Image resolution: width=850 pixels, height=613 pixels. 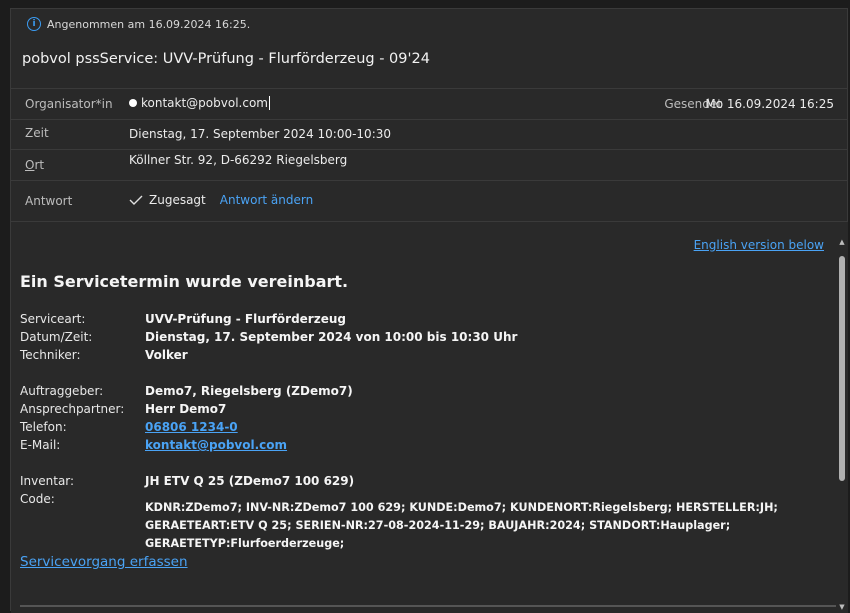 What do you see at coordinates (34, 24) in the screenshot?
I see `info-icon: i` at bounding box center [34, 24].